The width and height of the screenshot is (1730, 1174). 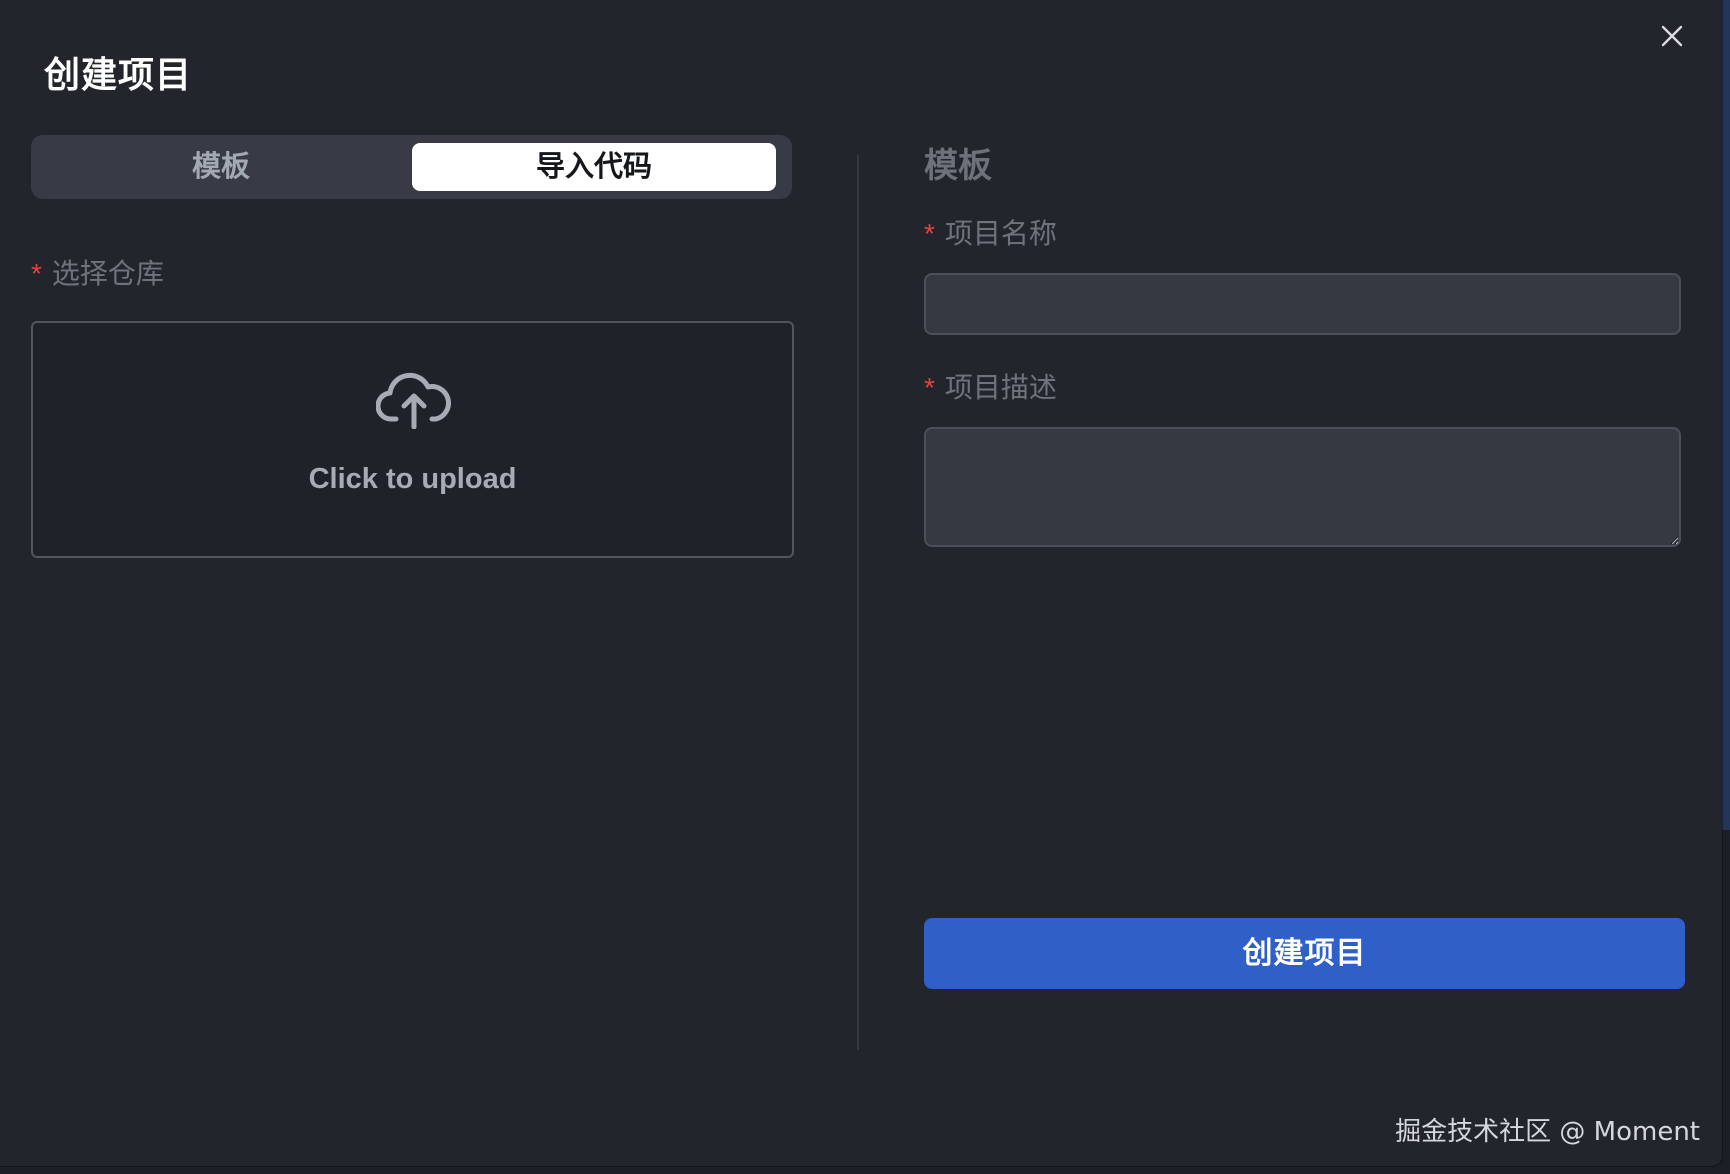 What do you see at coordinates (1000, 387) in the screenshot?
I see `project-desc-label-text: 项目描述` at bounding box center [1000, 387].